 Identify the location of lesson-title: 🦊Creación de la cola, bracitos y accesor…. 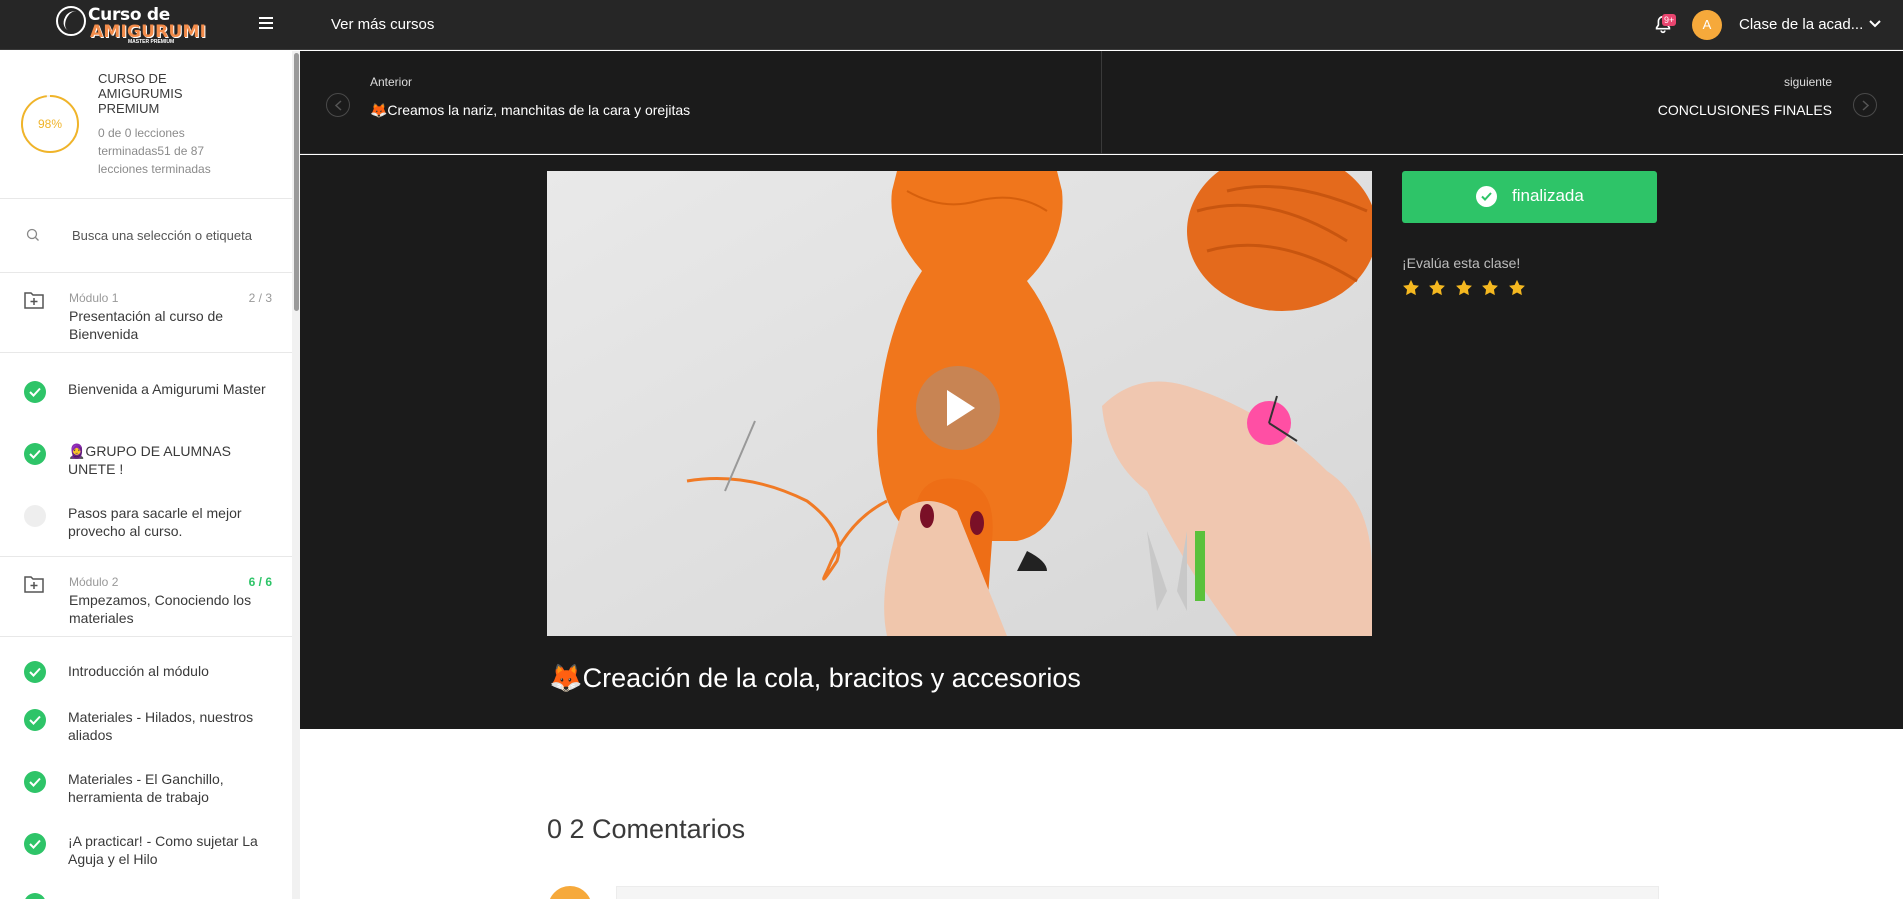
(815, 678).